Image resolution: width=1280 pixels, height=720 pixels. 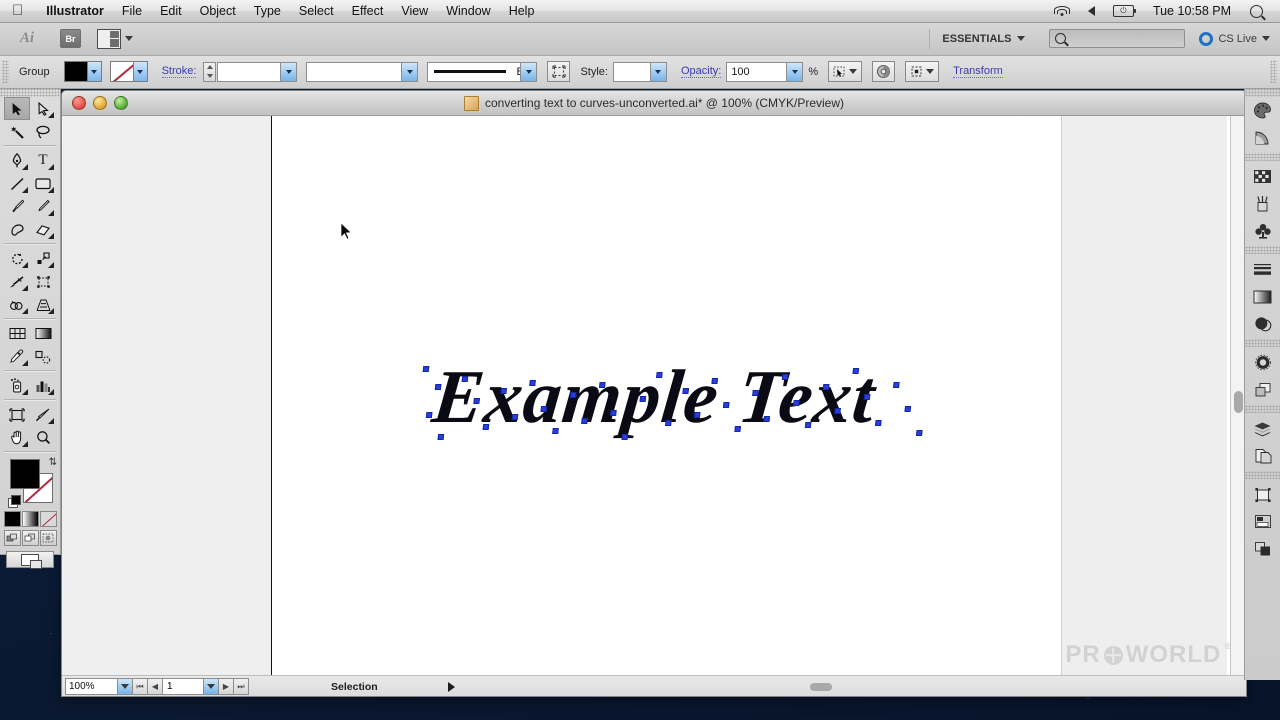 I want to click on pathfinder-panel-icon, so click(x=1263, y=548).